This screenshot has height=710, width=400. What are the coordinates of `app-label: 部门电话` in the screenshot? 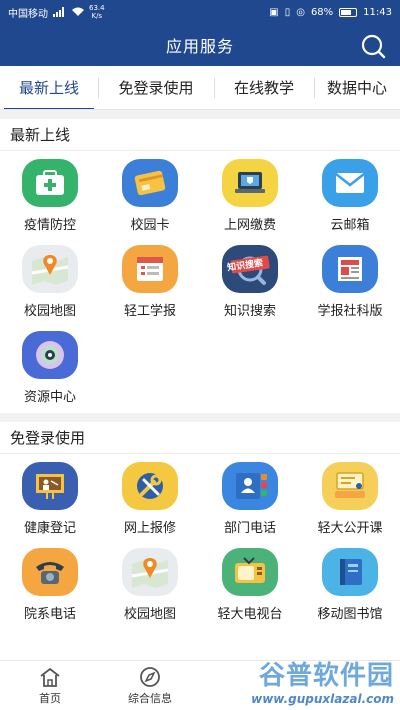 It's located at (249, 528).